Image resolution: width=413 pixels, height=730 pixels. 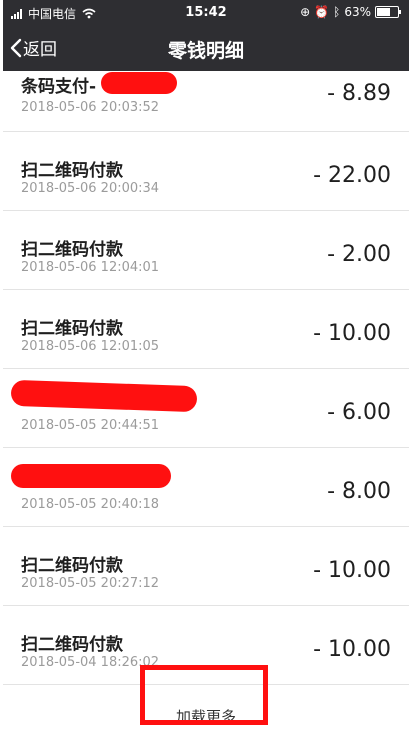 I want to click on battery-percent: 63%, so click(x=357, y=12).